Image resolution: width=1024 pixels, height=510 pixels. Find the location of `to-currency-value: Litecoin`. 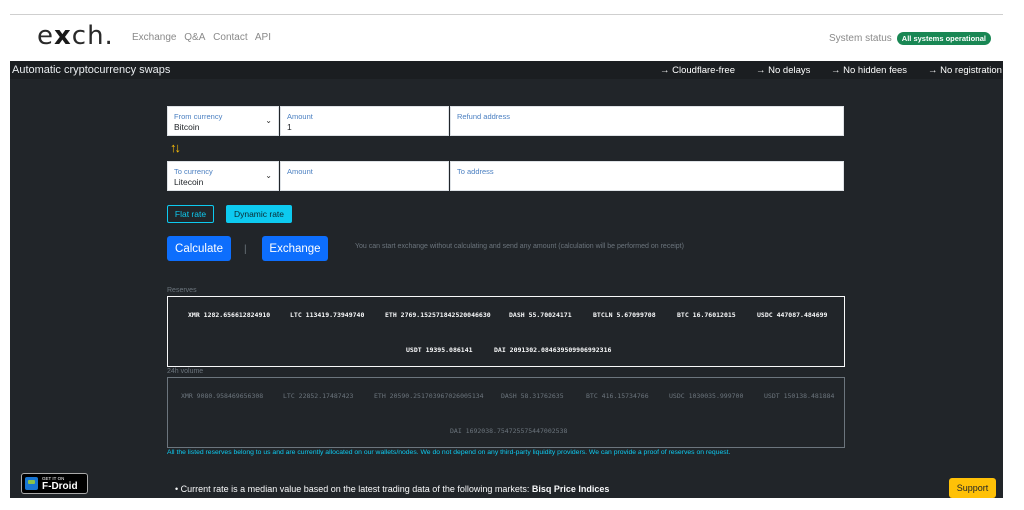

to-currency-value: Litecoin is located at coordinates (189, 182).